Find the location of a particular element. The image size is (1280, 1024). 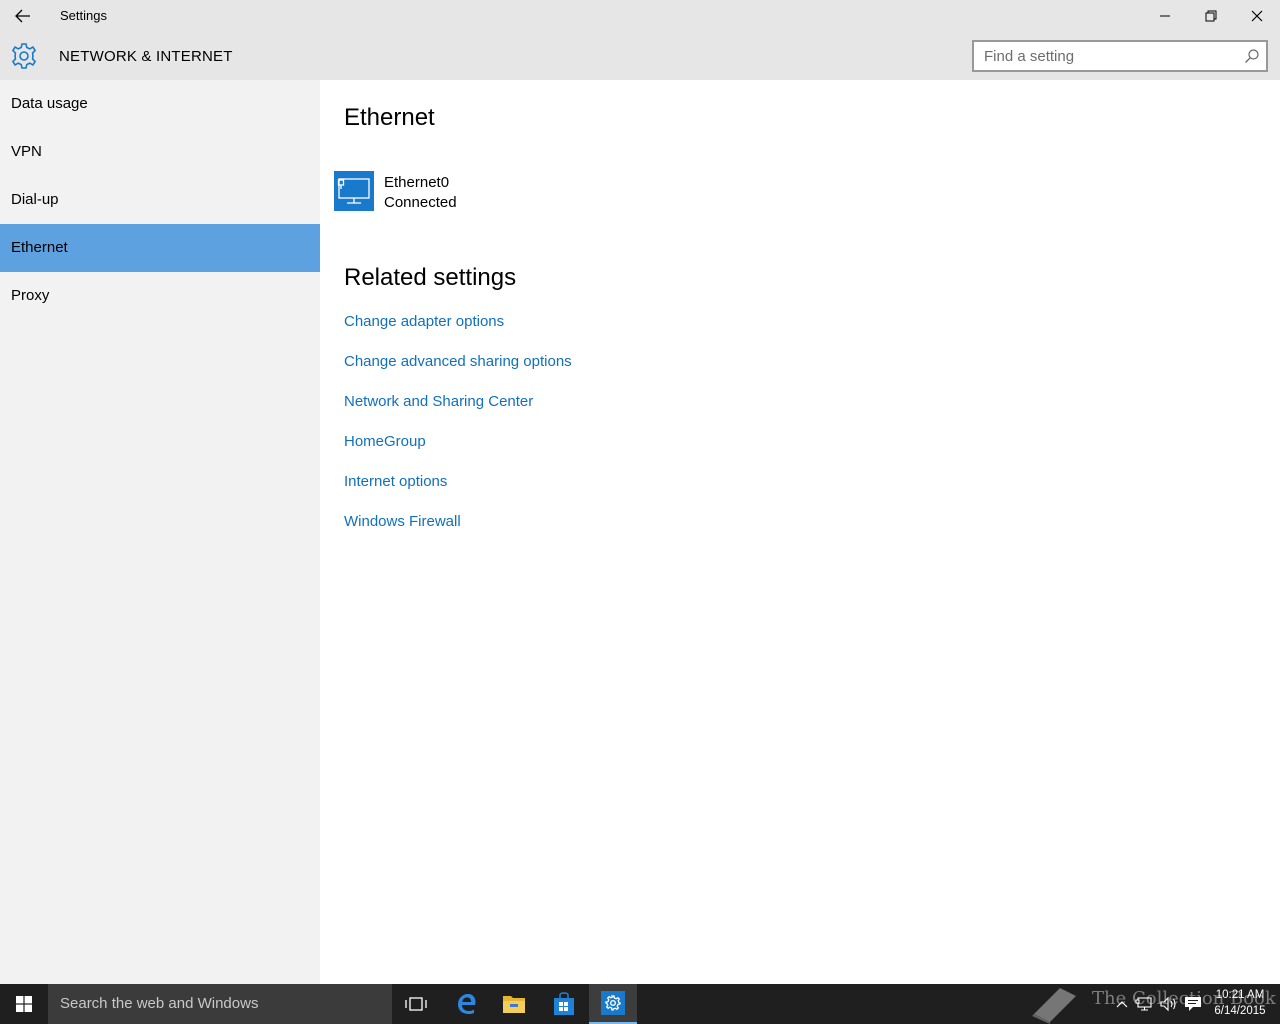

taskbar-search-box: Search the web and Windows is located at coordinates (220, 1004).